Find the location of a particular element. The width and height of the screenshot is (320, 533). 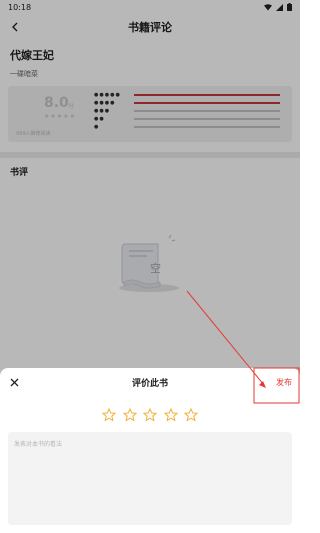

publish-button: 发布 is located at coordinates (284, 382).